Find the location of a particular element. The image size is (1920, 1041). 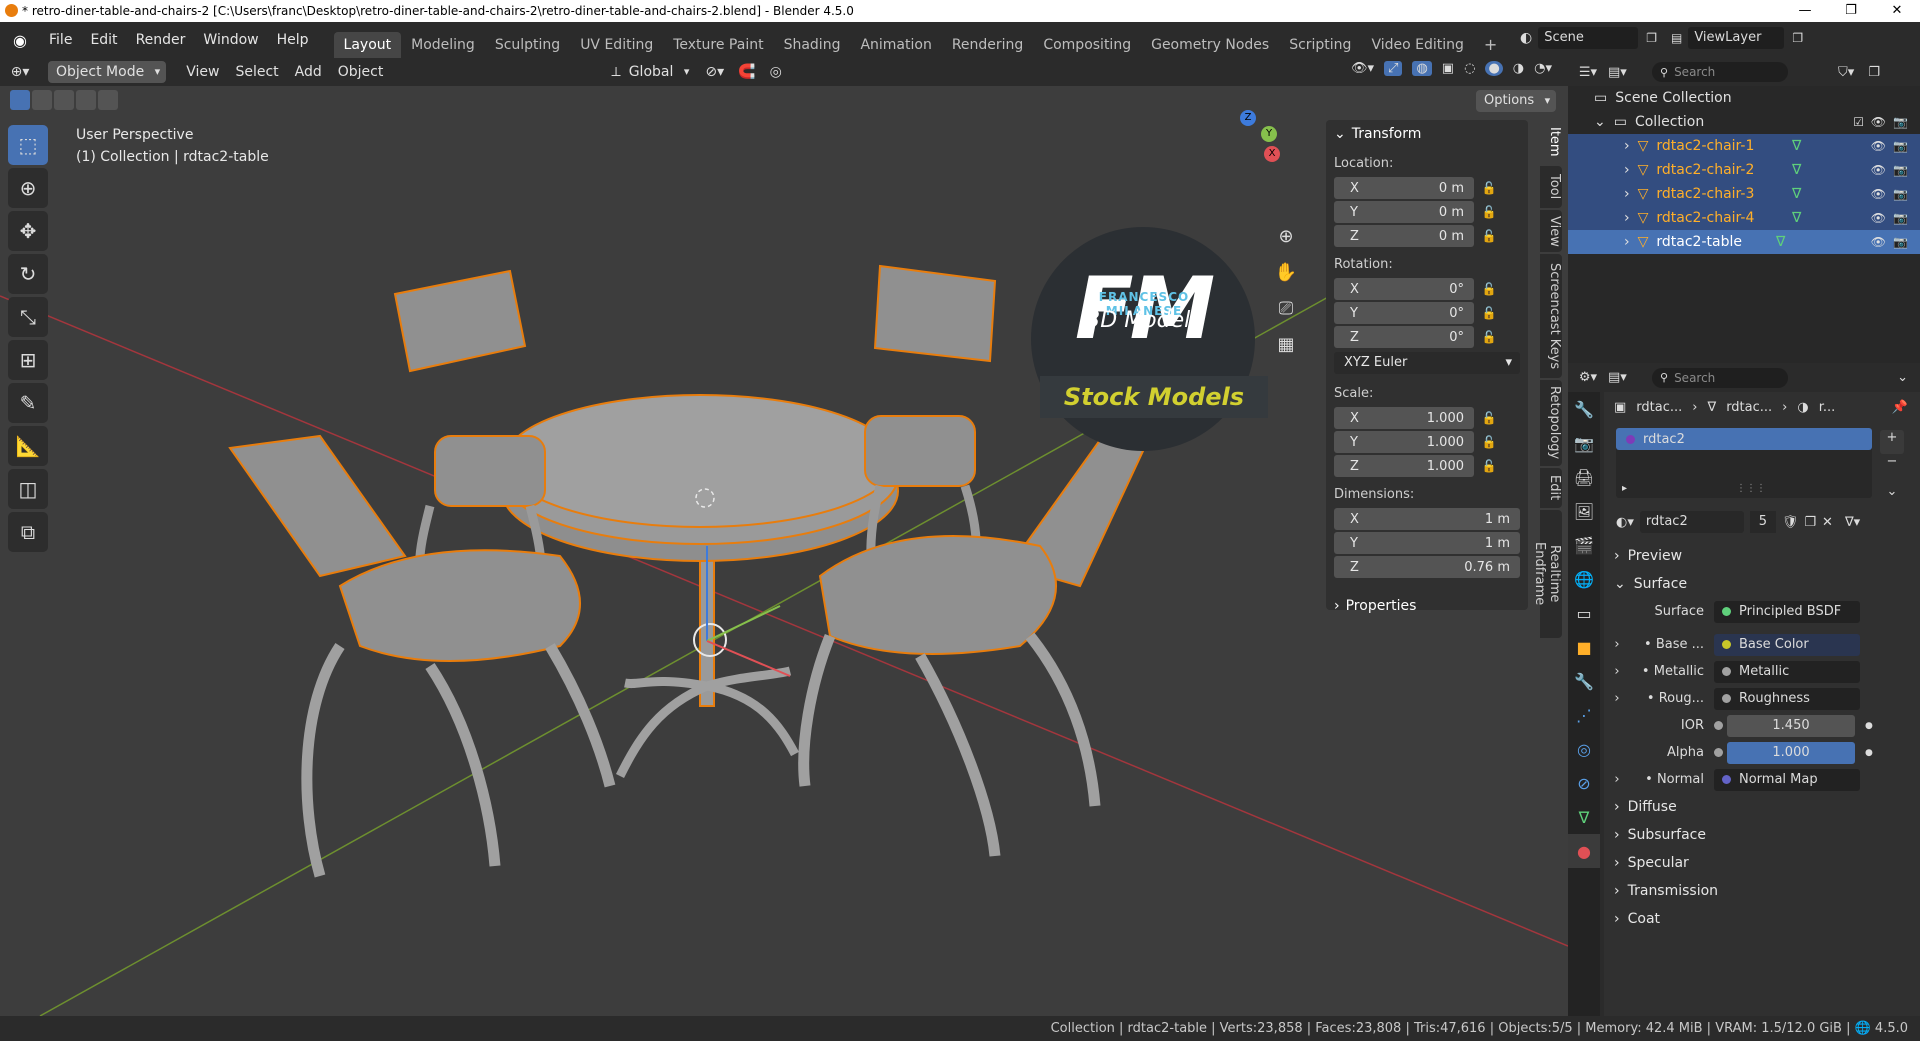

specular-section-header: › Specular is located at coordinates (1762, 863).